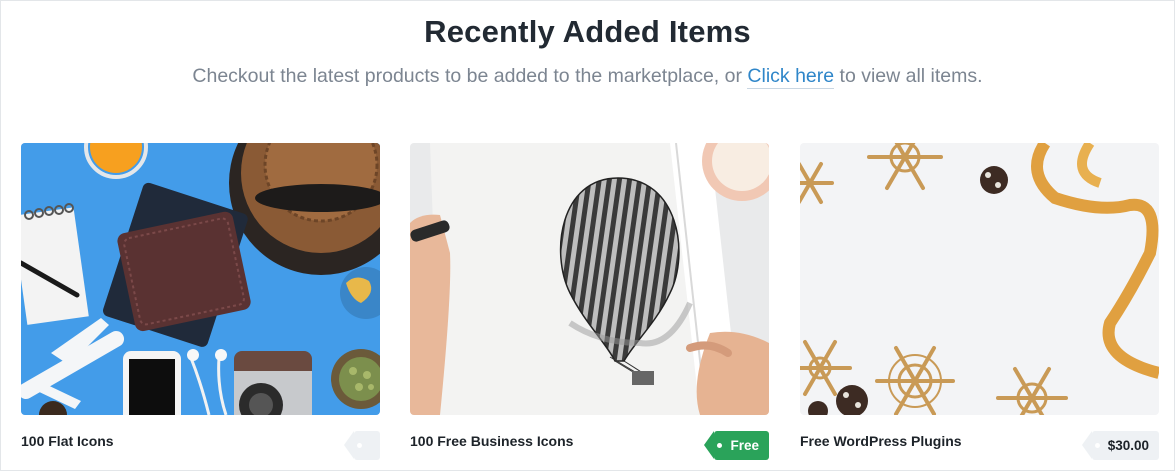 This screenshot has width=1175, height=471. Describe the element at coordinates (491, 441) in the screenshot. I see `item-title: 100 Free Business Icons` at that location.